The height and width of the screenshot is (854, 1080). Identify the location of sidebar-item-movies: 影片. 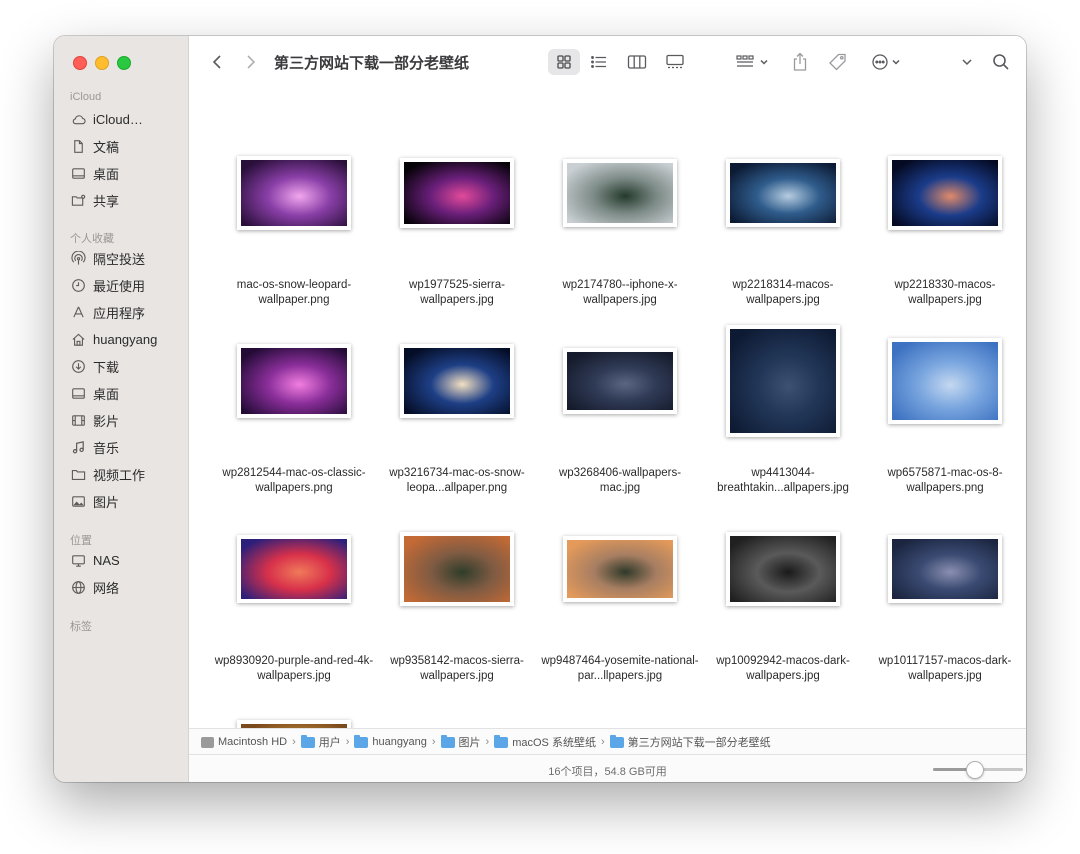
(128, 420).